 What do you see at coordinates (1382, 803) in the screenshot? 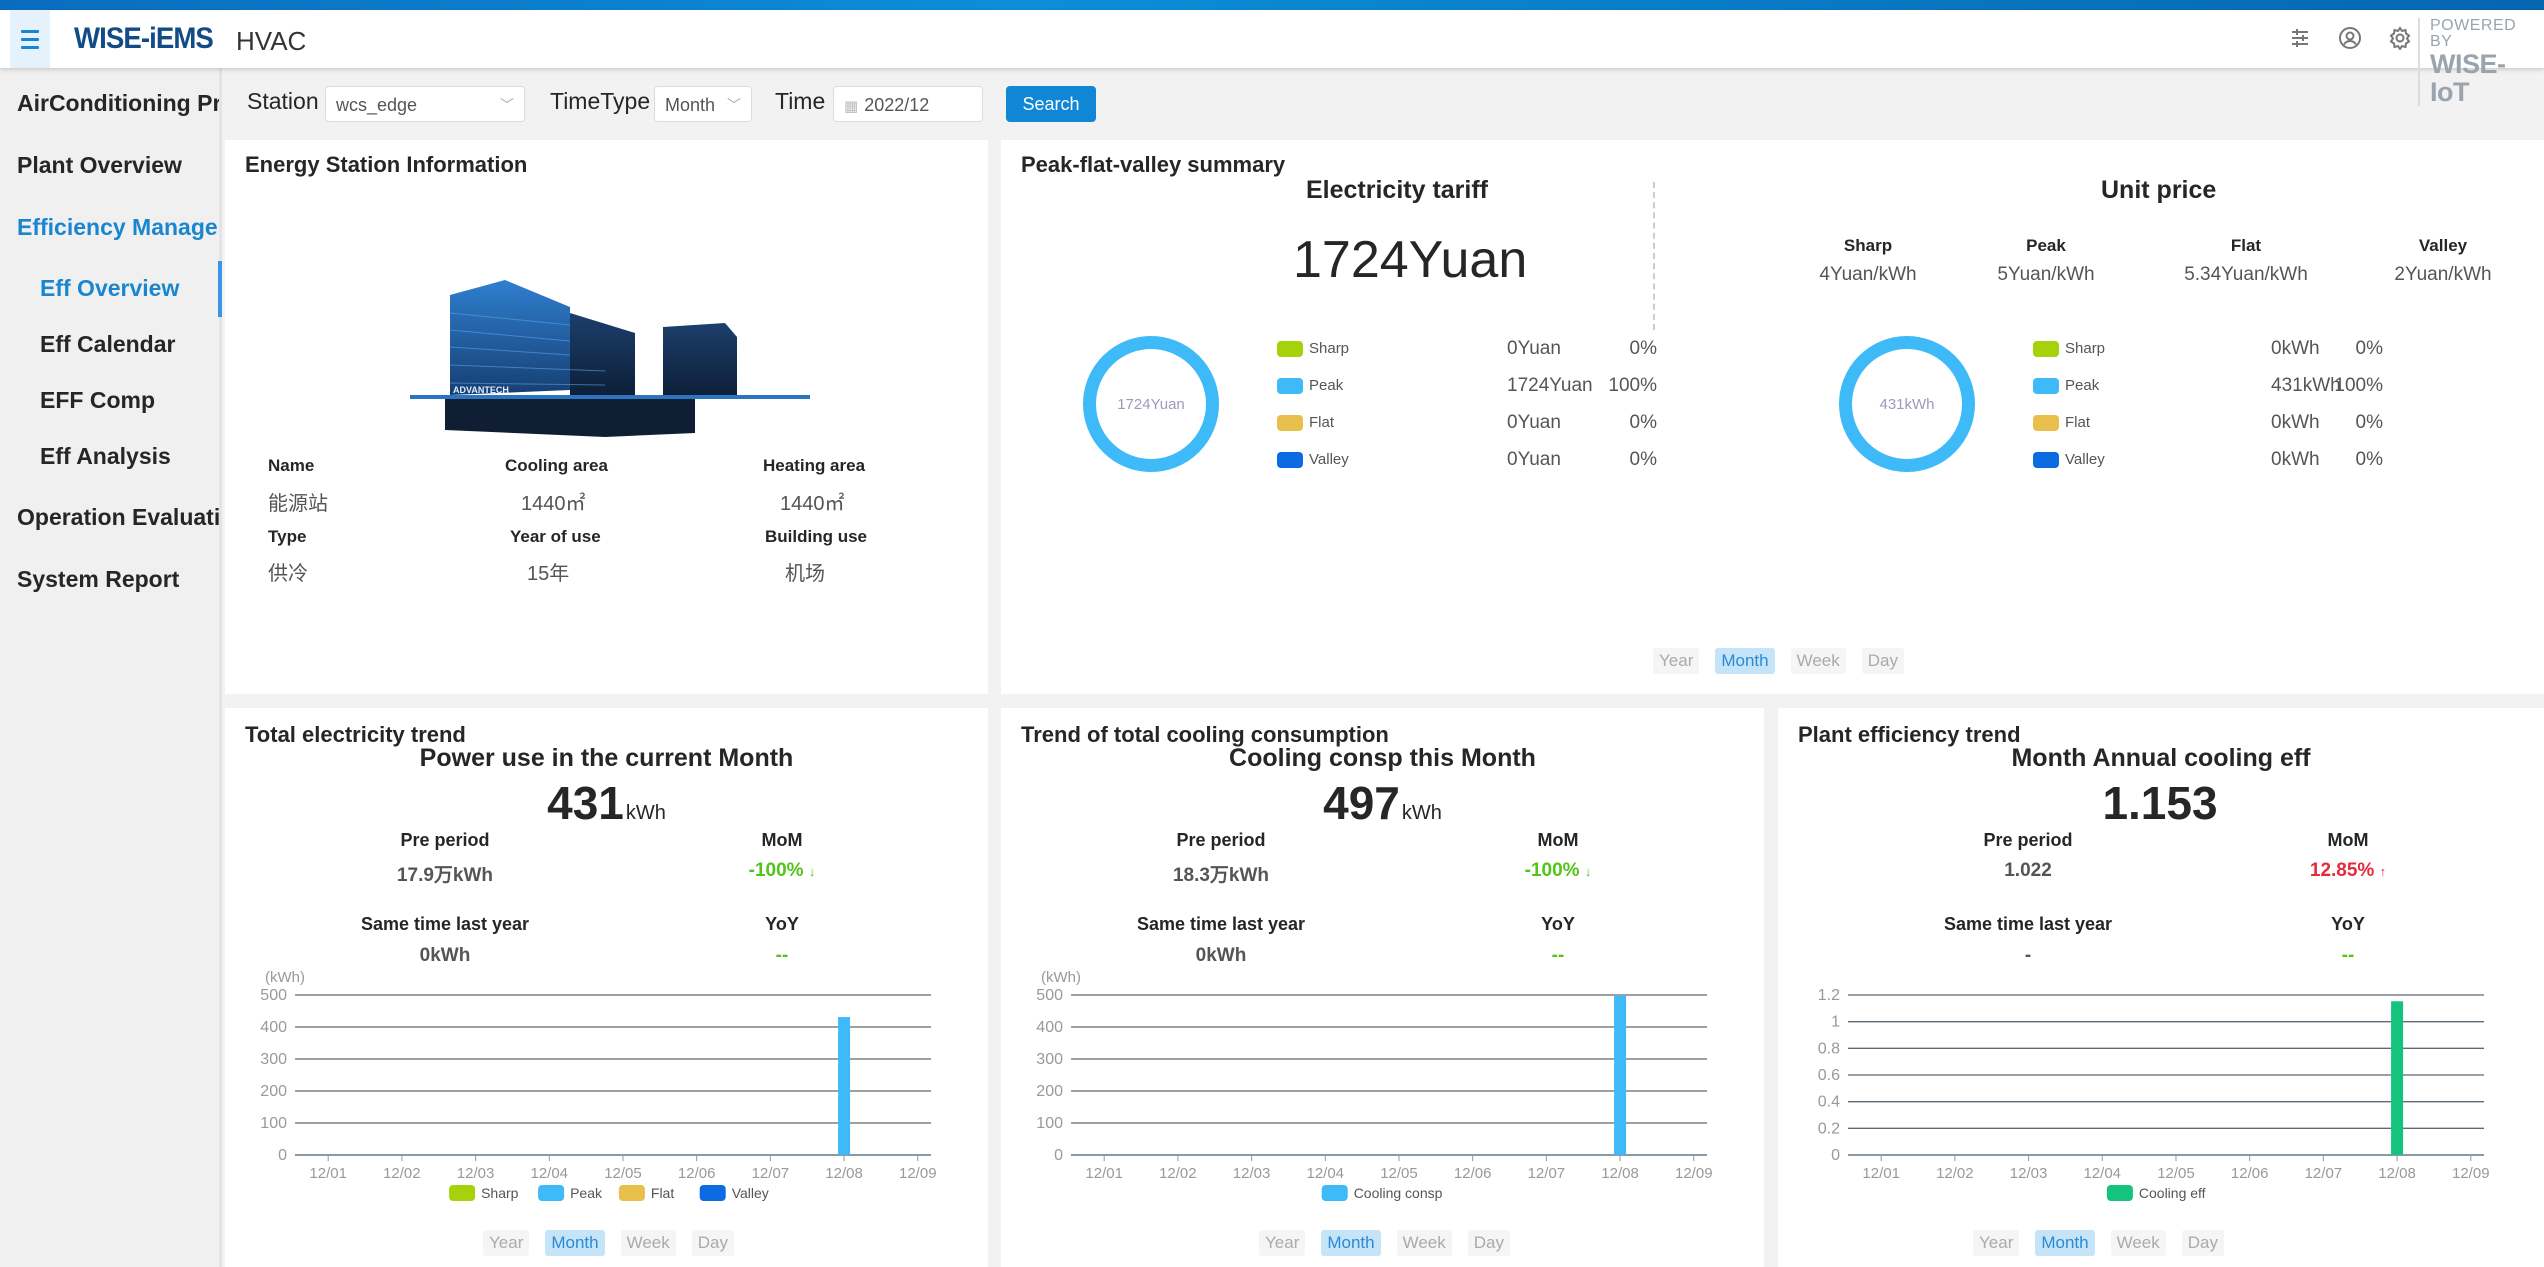
I see `trend-main-value: 497 kWh` at bounding box center [1382, 803].